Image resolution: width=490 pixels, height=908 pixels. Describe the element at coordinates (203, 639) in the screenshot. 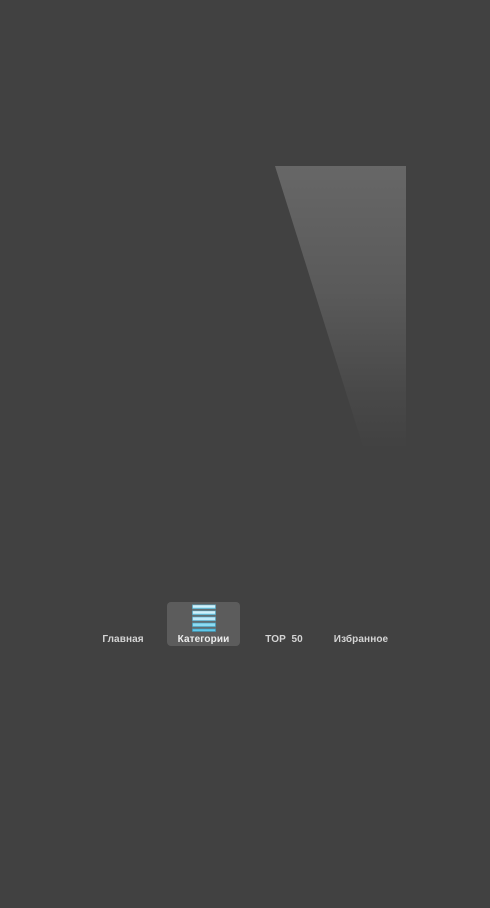

I see `tab-categories-label: Категории` at that location.